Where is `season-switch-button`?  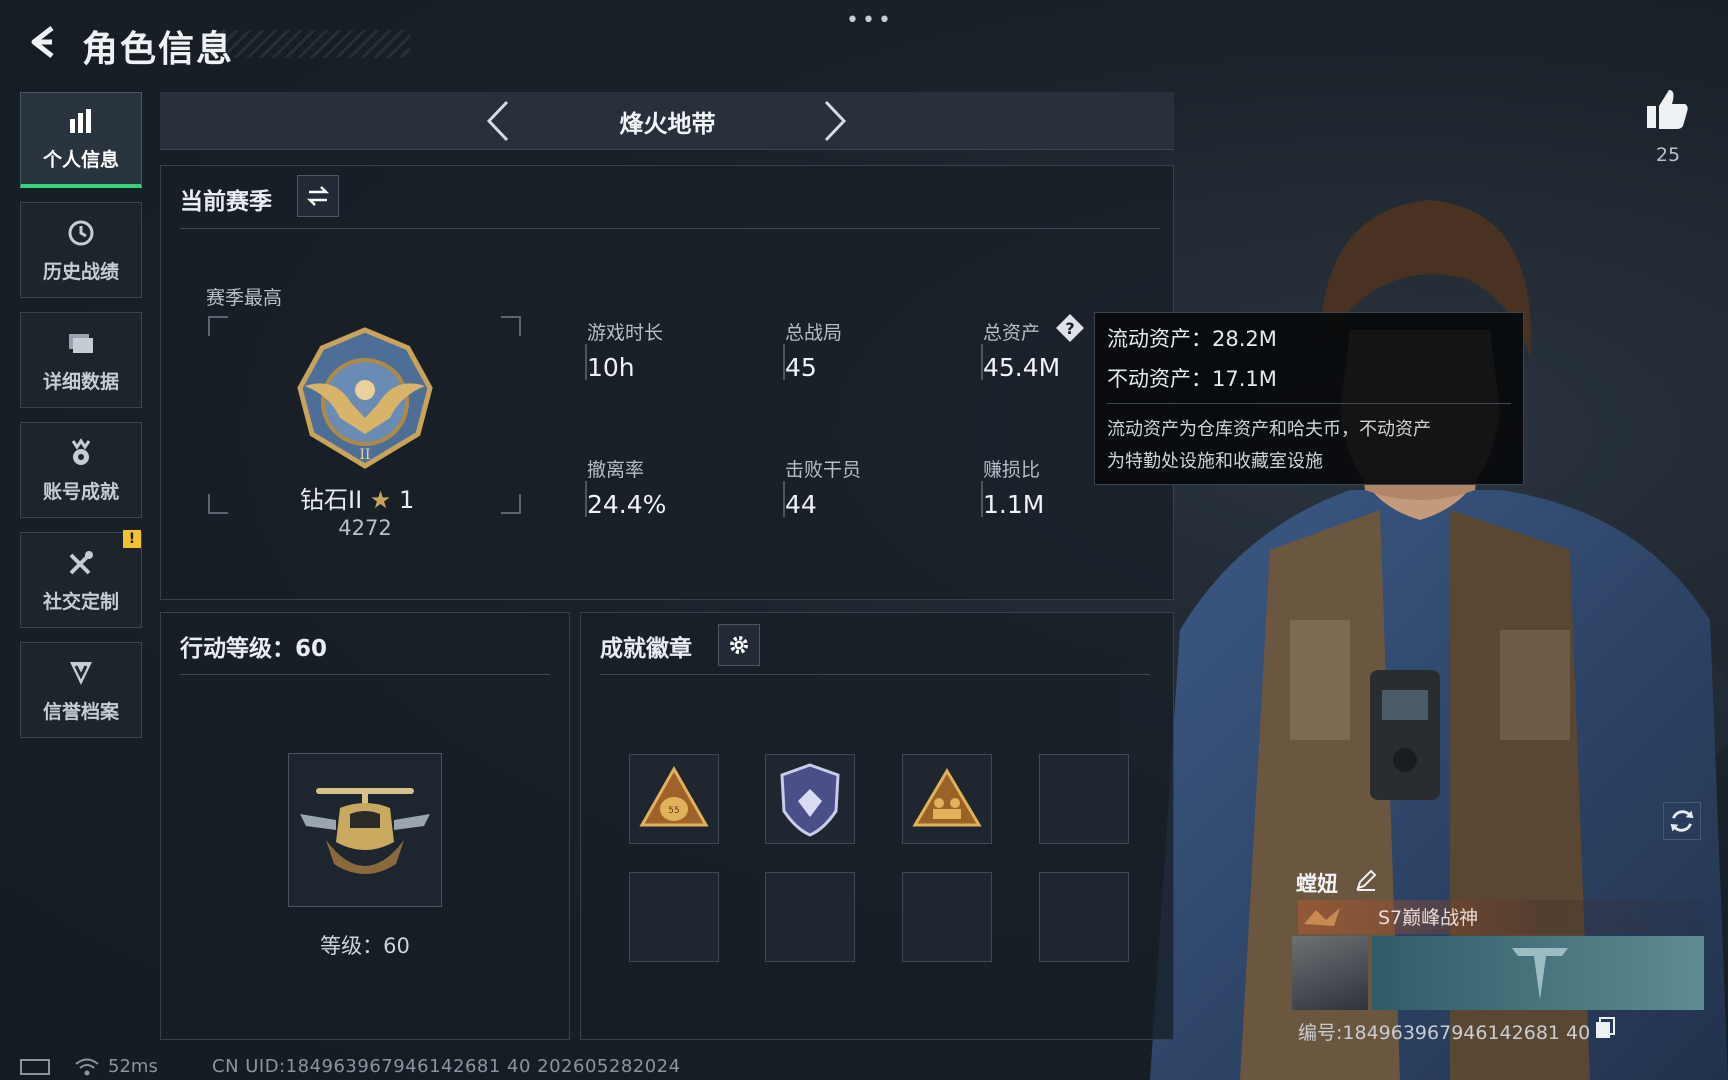
season-switch-button is located at coordinates (318, 196).